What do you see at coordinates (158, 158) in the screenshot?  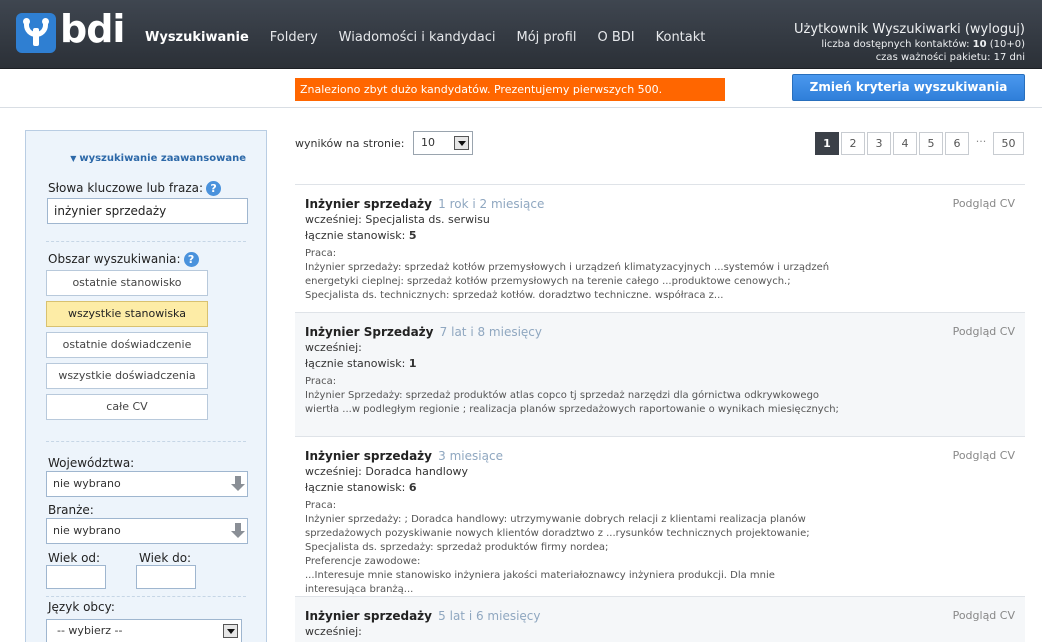 I see `advanced-search-toggle: ▼ wyszukiwanie zaawansowane` at bounding box center [158, 158].